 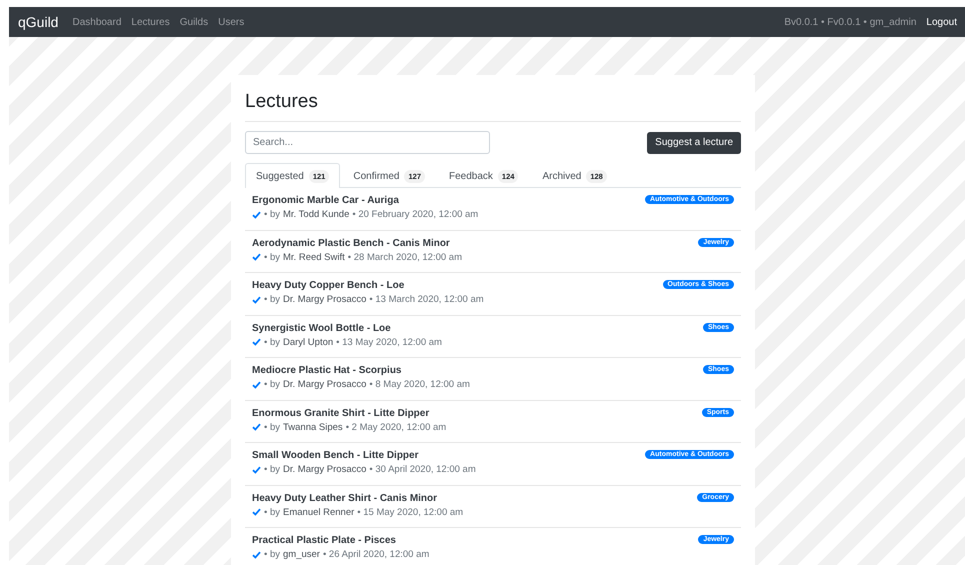 I want to click on lecture-title: Heavy Duty Copper Bench - Loe, so click(x=368, y=285).